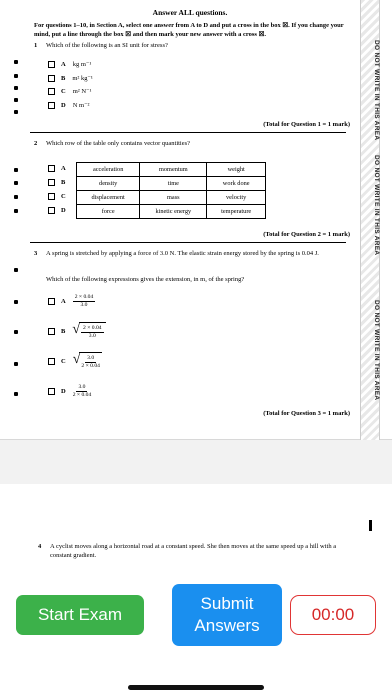  Describe the element at coordinates (173, 183) in the screenshot. I see `table-cell: time` at that location.